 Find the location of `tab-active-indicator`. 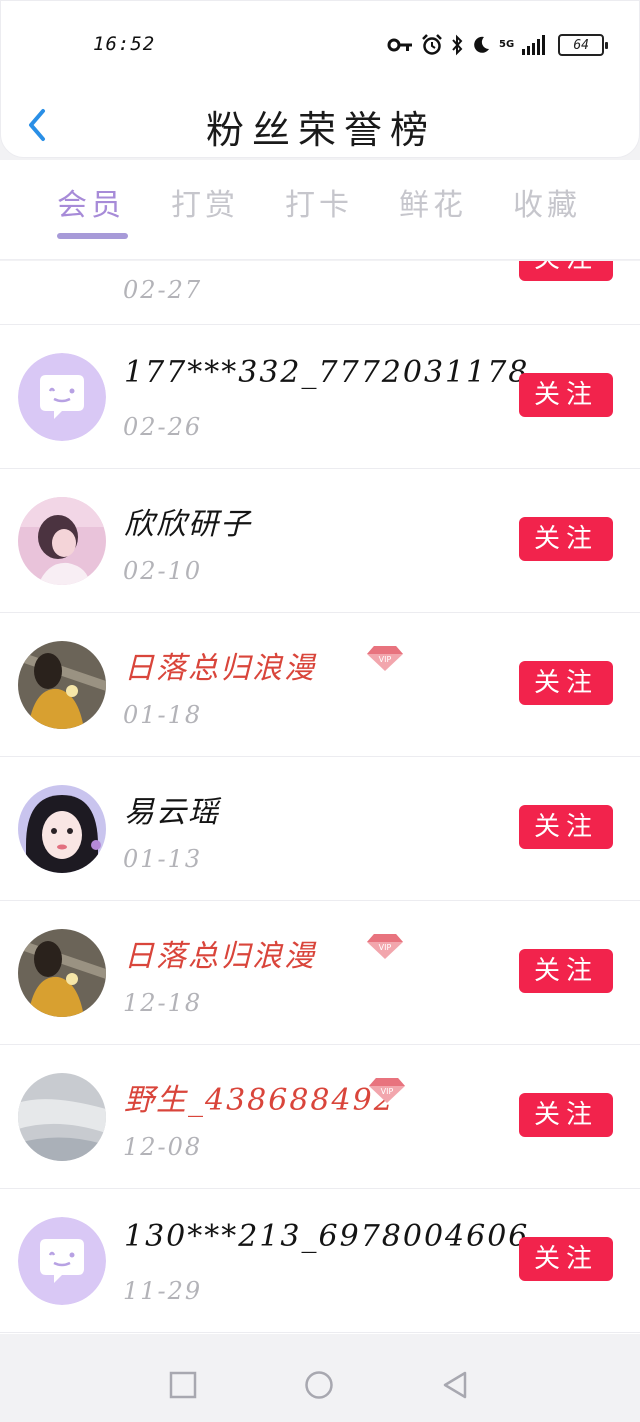

tab-active-indicator is located at coordinates (92, 236).